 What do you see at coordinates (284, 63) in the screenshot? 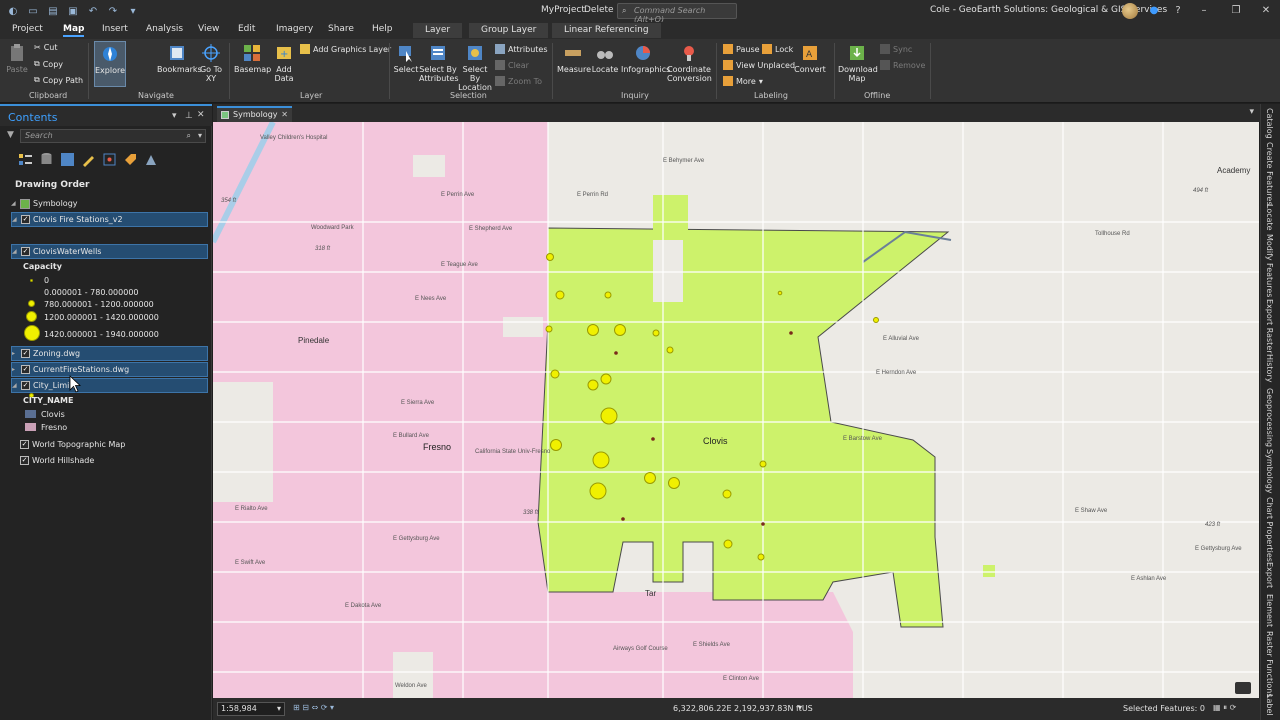
I see `add-data-button: + Add Data` at bounding box center [284, 63].